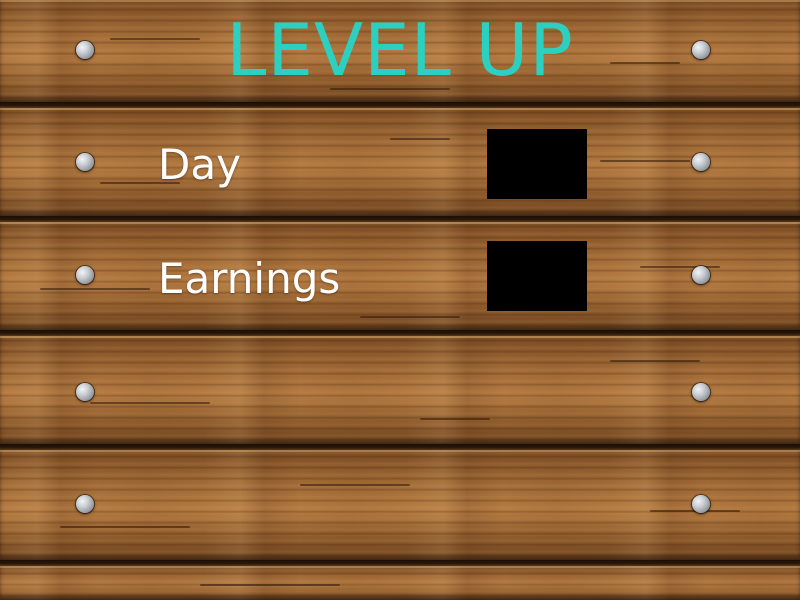 The width and height of the screenshot is (800, 600). What do you see at coordinates (537, 276) in the screenshot?
I see `earnings-value` at bounding box center [537, 276].